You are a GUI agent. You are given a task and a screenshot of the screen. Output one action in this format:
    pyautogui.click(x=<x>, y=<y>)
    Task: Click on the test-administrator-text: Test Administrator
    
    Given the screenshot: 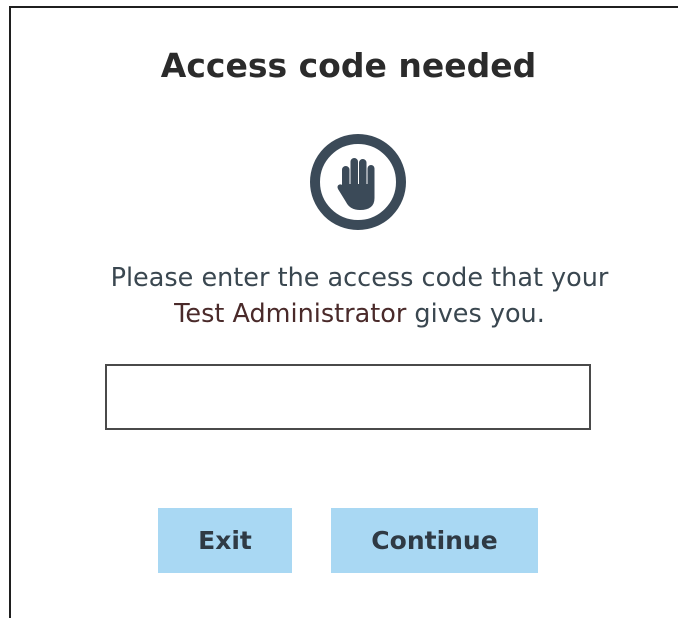 What is the action you would take?
    pyautogui.click(x=290, y=314)
    